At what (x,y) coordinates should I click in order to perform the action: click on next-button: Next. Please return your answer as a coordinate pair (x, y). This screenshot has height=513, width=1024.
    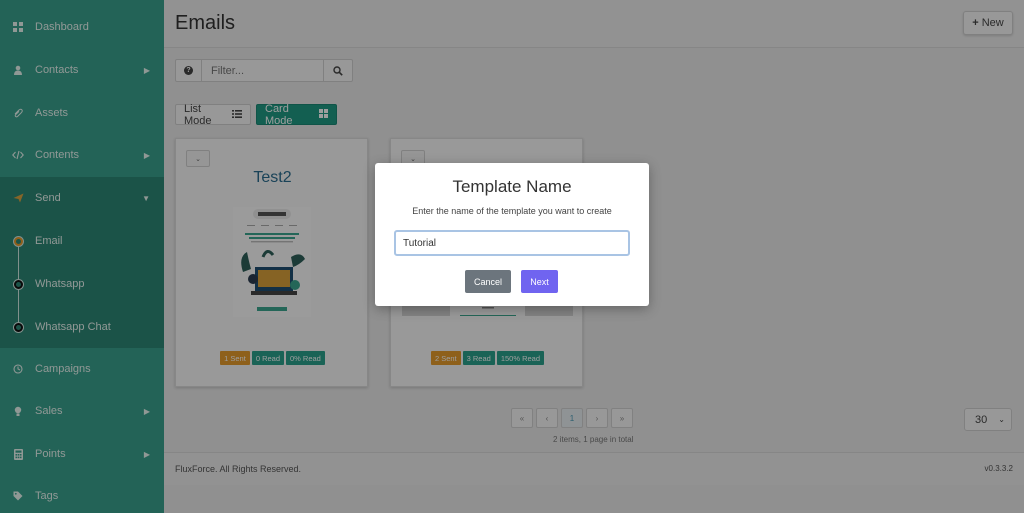
    Looking at the image, I should click on (539, 281).